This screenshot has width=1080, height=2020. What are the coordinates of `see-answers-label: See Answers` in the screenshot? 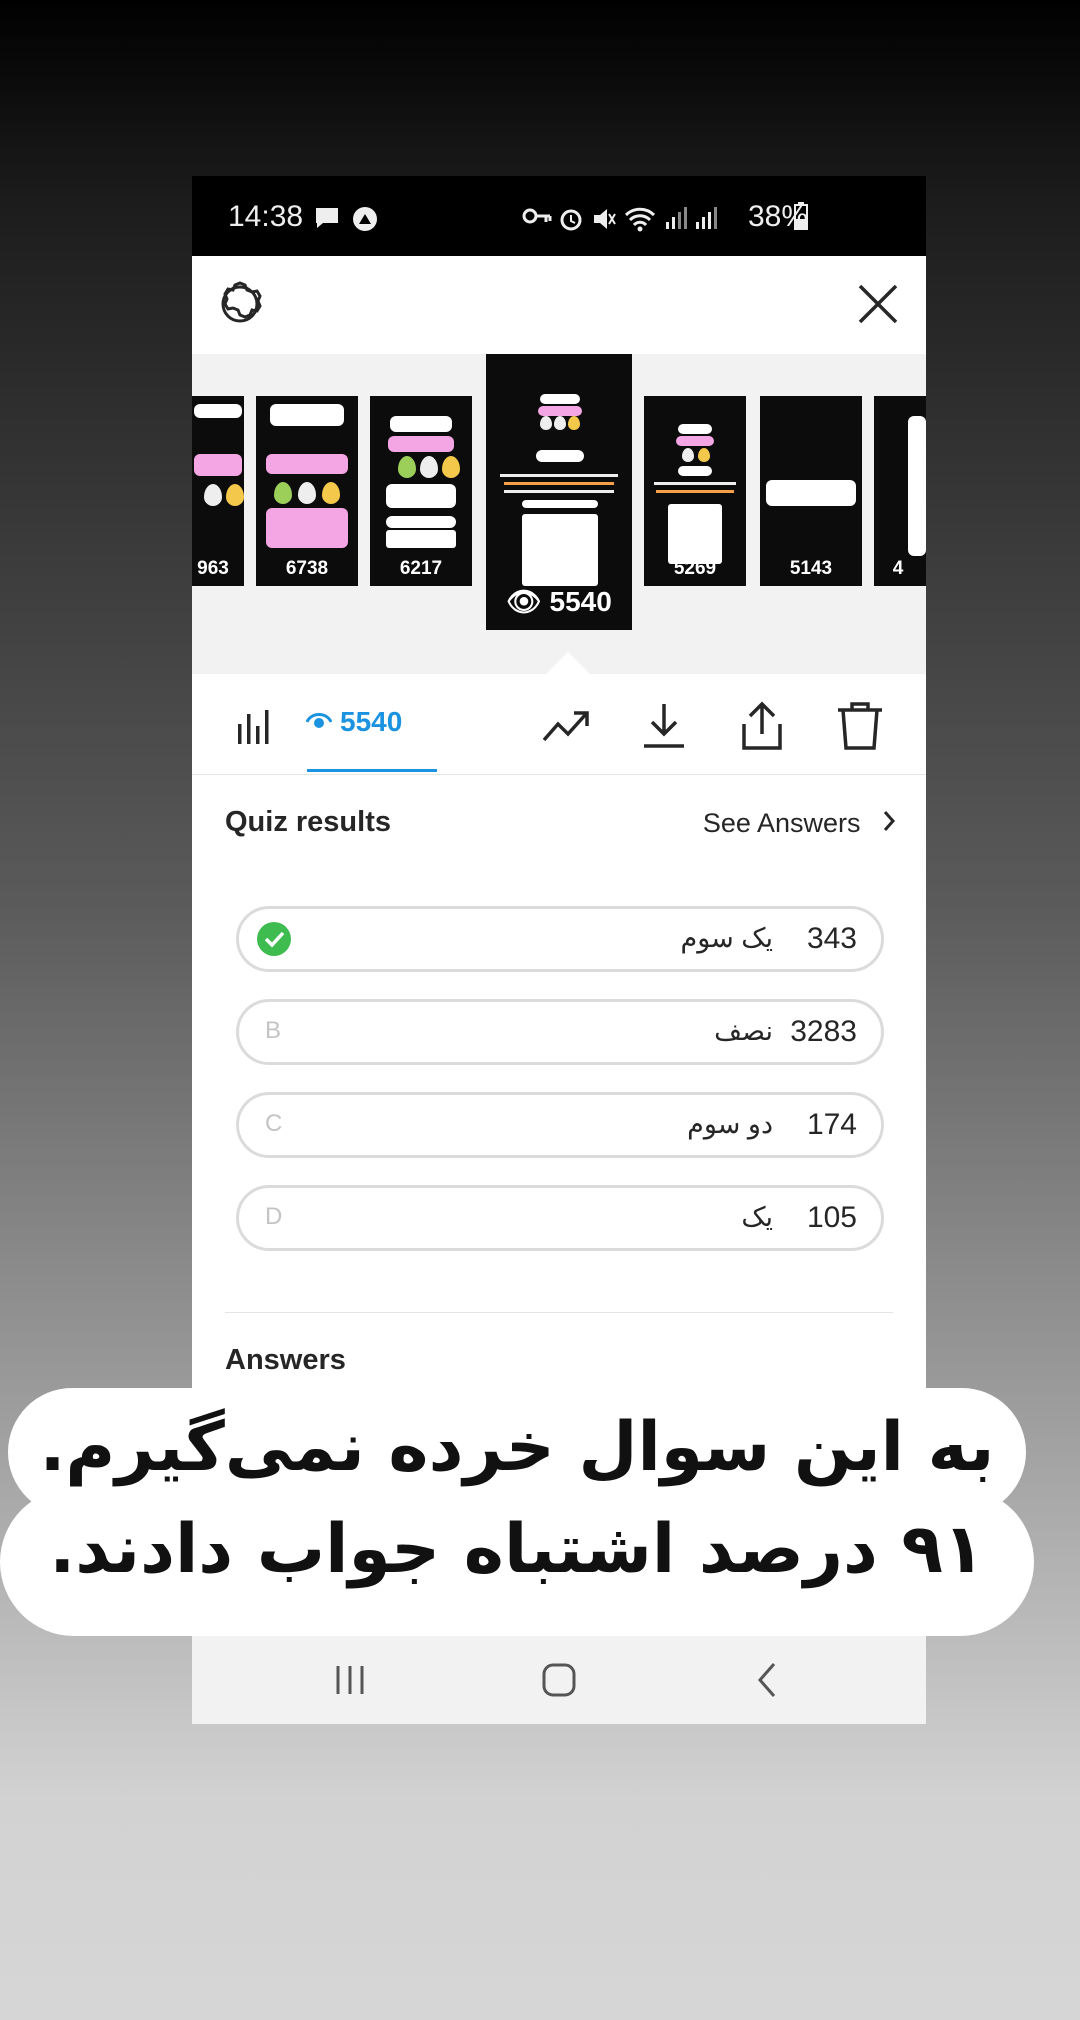 It's located at (781, 823).